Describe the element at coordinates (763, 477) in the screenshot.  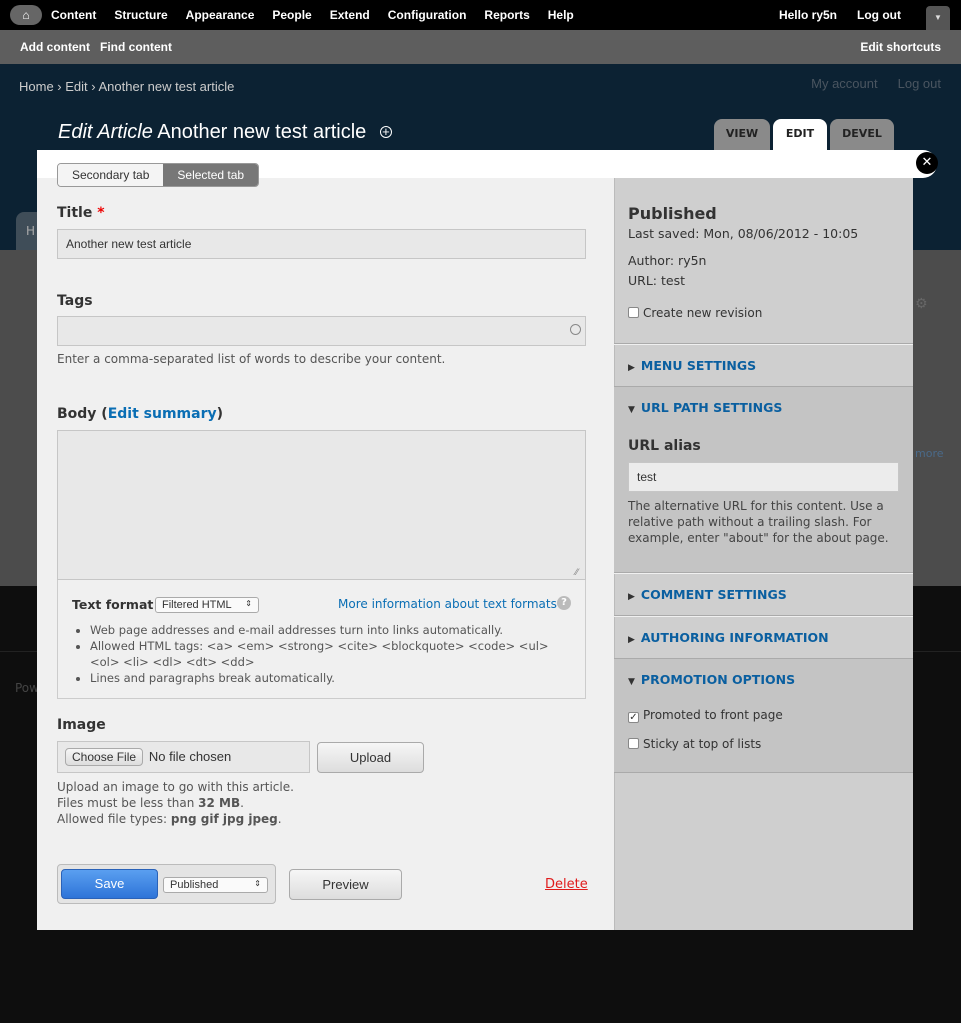
I see `url-alias-input: test` at that location.